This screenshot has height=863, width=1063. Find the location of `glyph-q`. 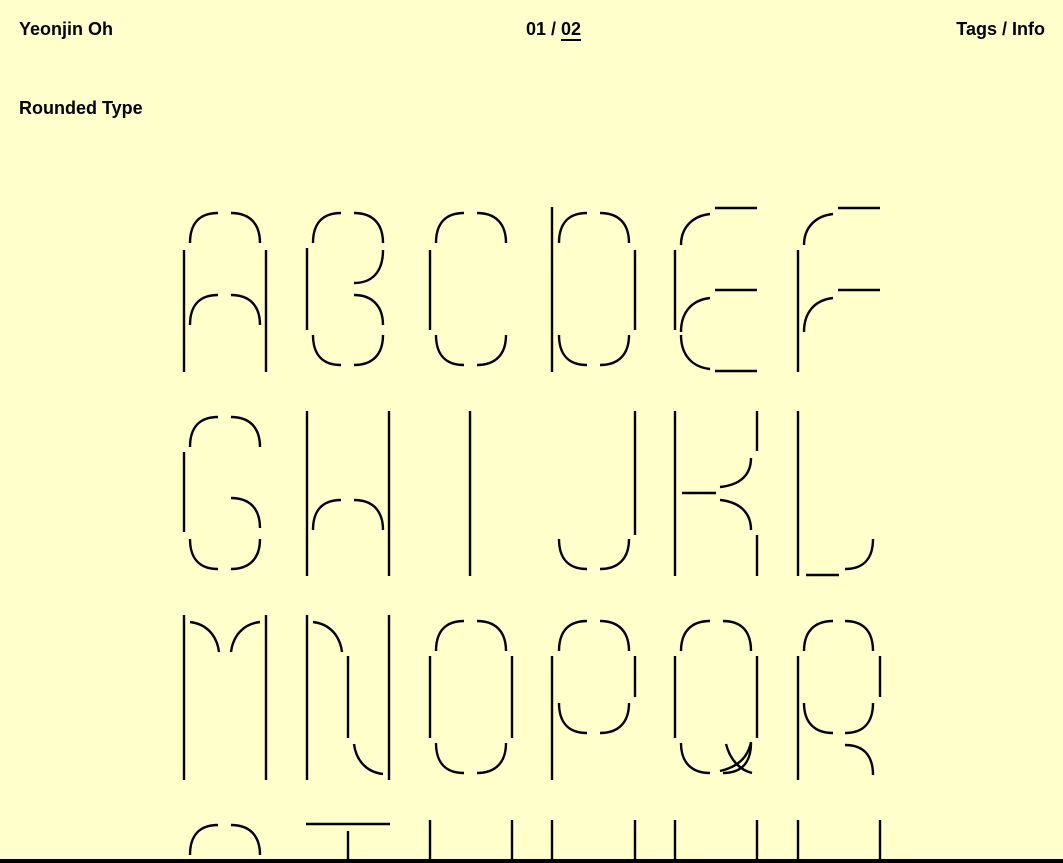

glyph-q is located at coordinates (716, 697).